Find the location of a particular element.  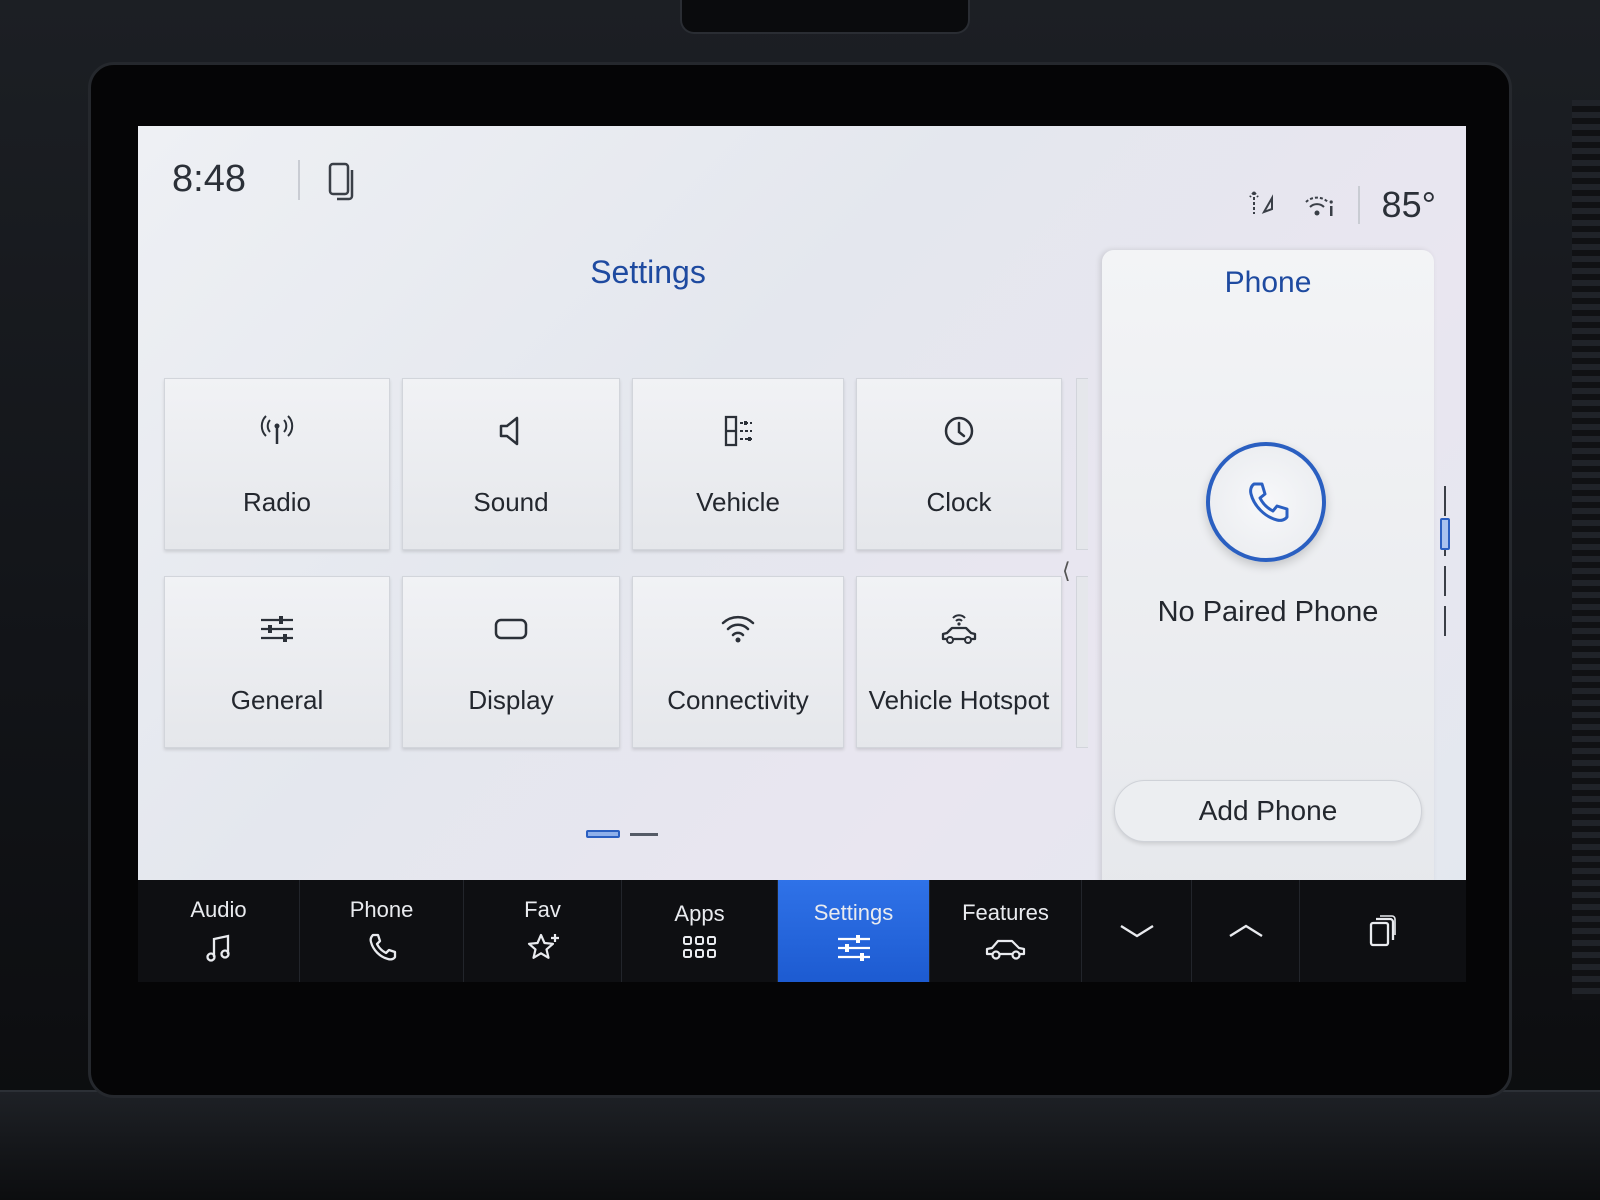

page-dot-active is located at coordinates (603, 834).